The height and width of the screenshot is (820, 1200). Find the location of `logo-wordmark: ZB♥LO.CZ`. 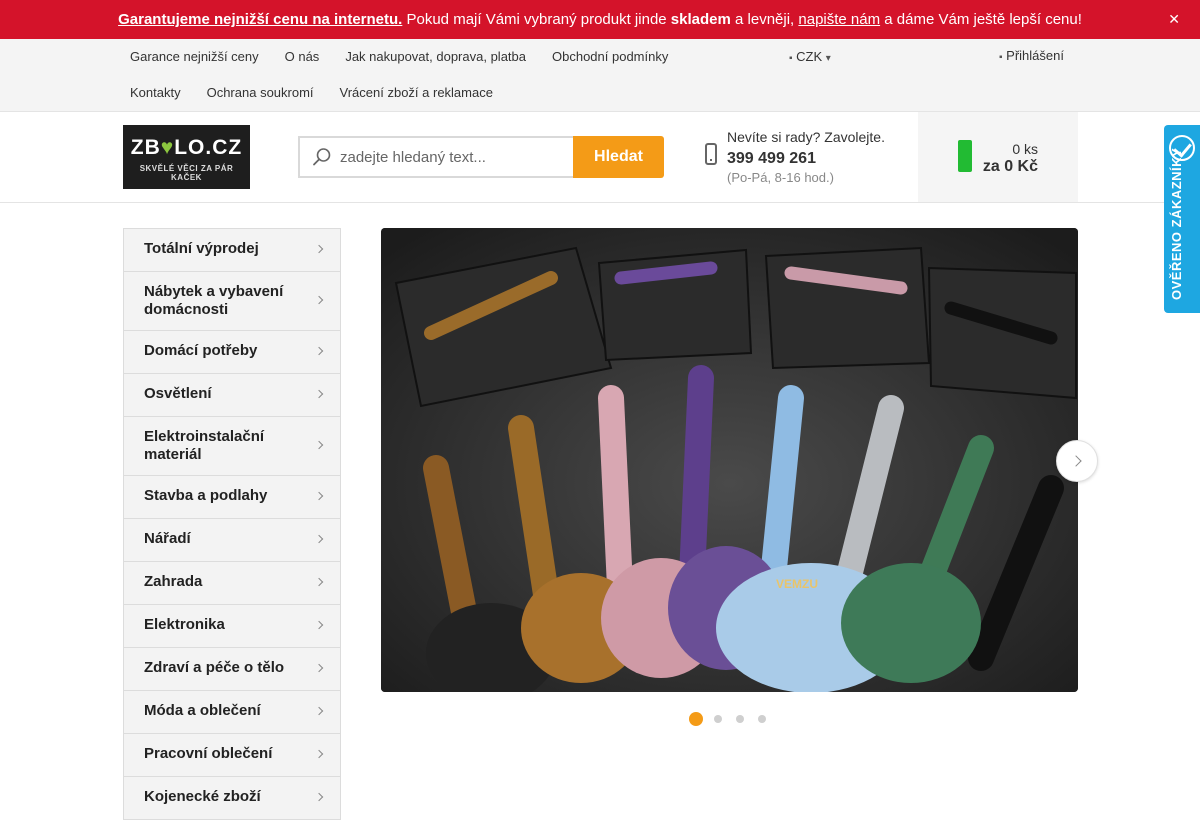

logo-wordmark: ZB♥LO.CZ is located at coordinates (186, 147).